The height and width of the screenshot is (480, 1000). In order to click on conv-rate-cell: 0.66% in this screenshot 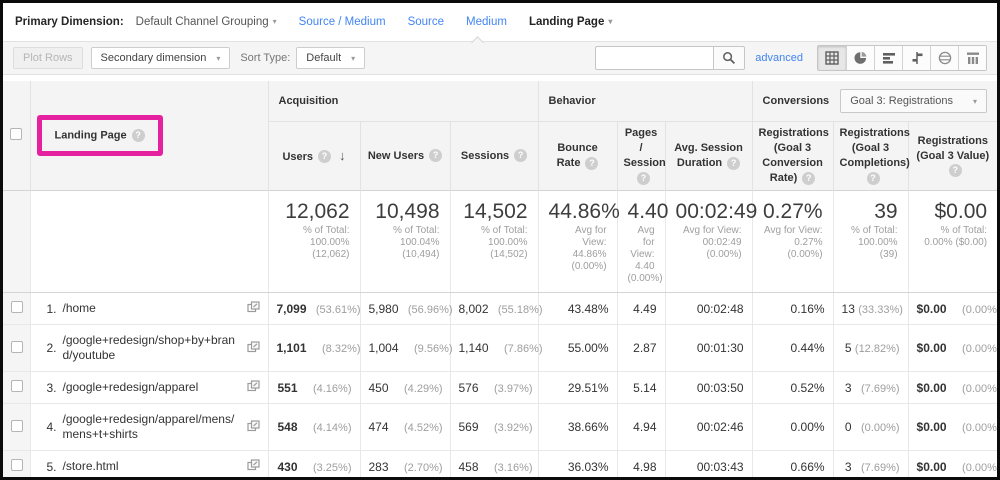, I will do `click(792, 463)`.